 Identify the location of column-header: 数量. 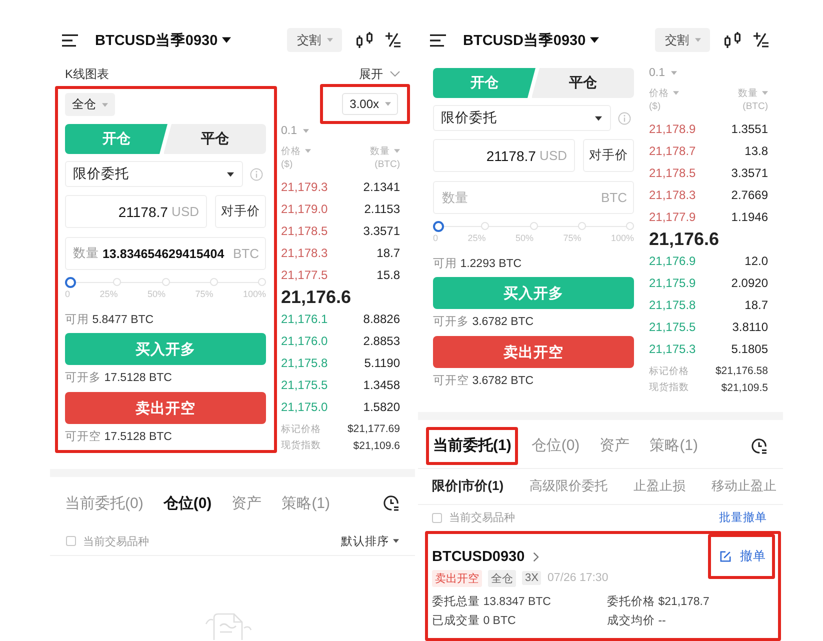
(380, 151).